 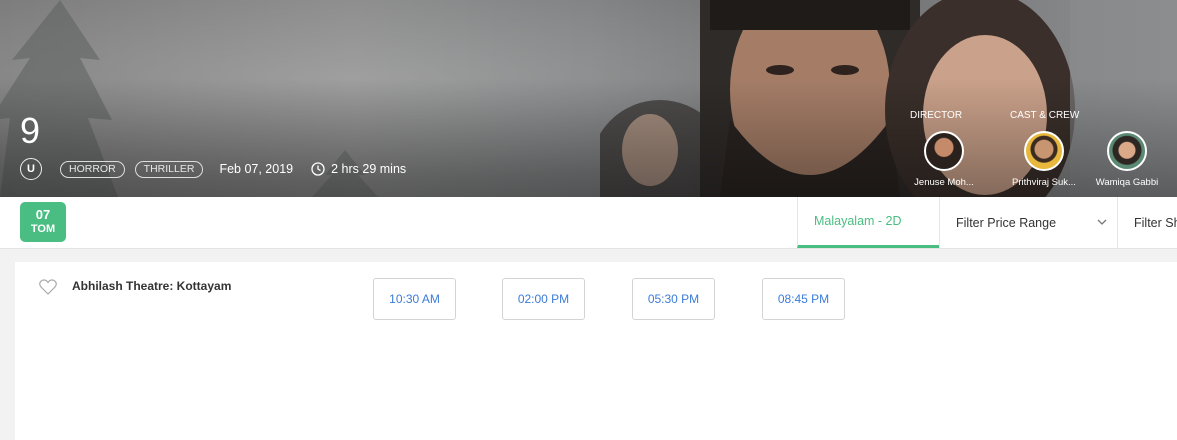 I want to click on language-filter-tab: Malayalam - 2D, so click(x=868, y=222).